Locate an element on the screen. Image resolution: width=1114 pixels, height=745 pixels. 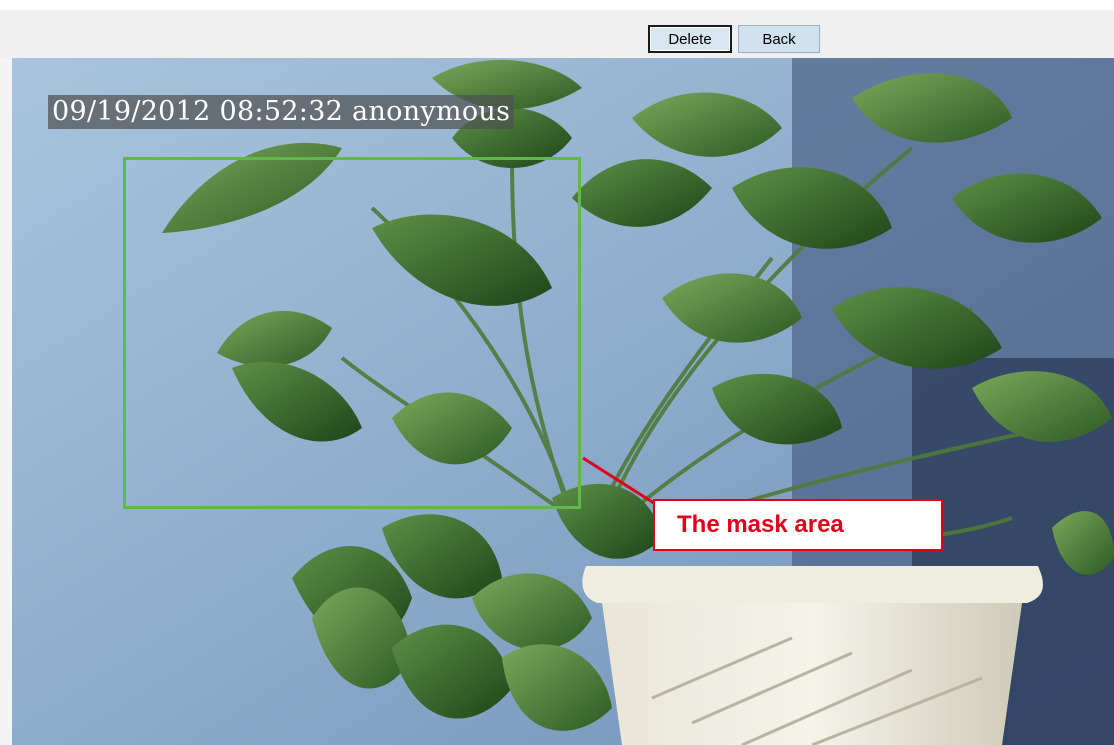
toolbar: Delete Back is located at coordinates (557, 29).